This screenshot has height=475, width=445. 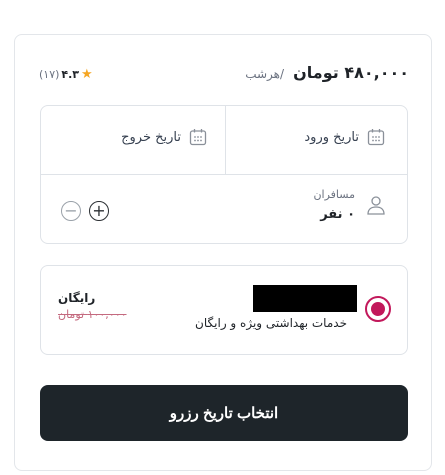 I want to click on passengers-field: مسافران ۰ نفر, so click(x=350, y=205).